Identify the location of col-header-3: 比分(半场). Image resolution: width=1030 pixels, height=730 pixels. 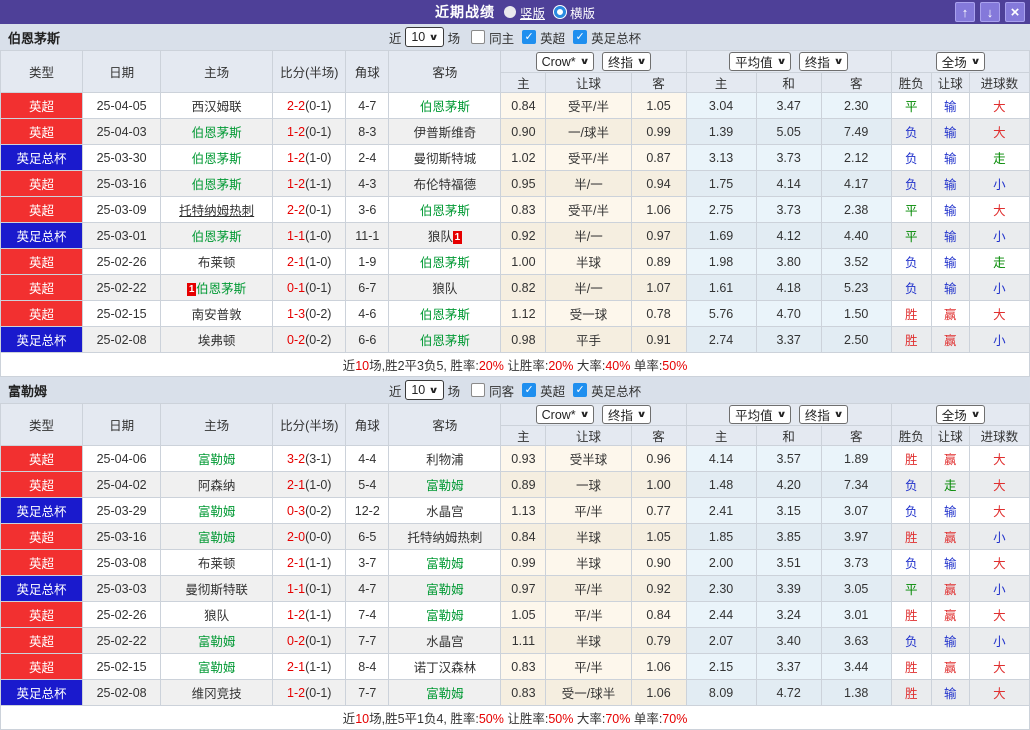
(309, 424).